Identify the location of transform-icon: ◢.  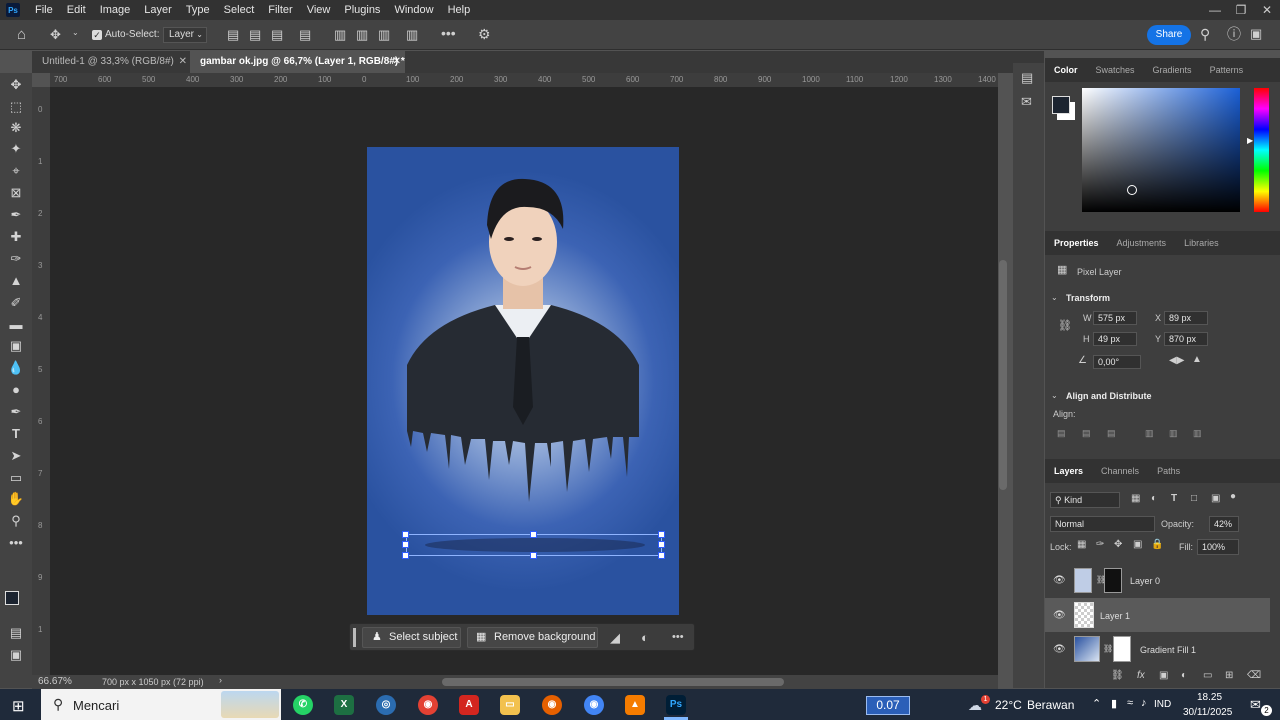
(615, 637).